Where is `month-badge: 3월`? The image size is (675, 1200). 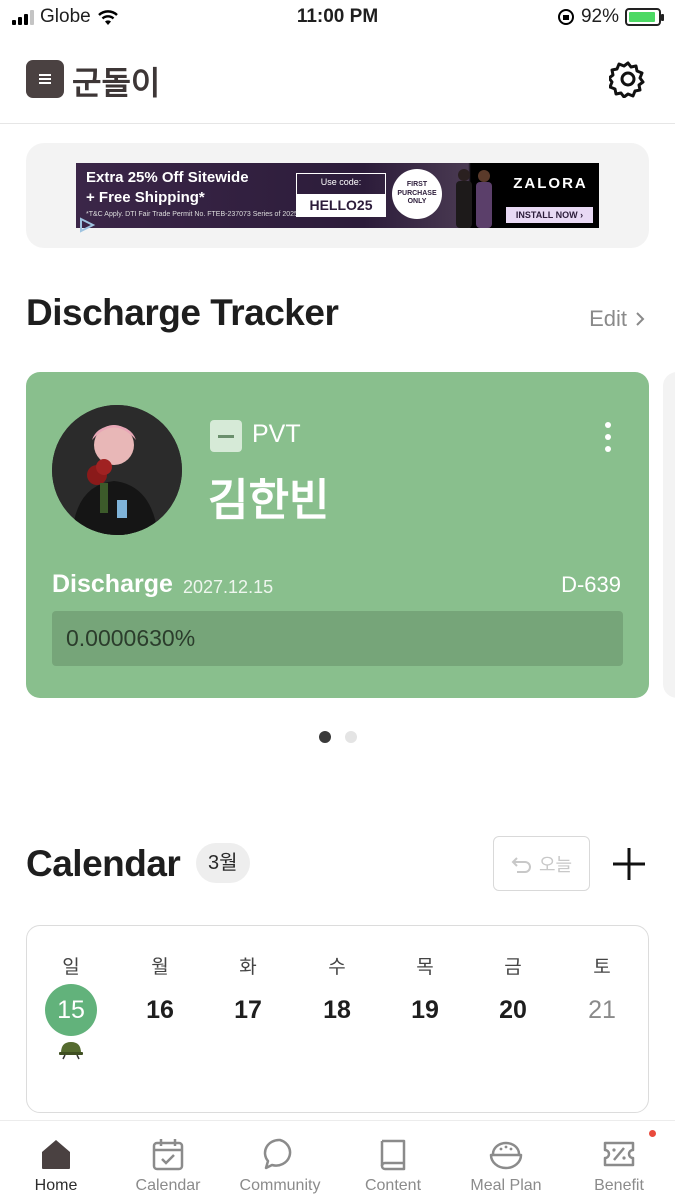
month-badge: 3월 is located at coordinates (223, 863).